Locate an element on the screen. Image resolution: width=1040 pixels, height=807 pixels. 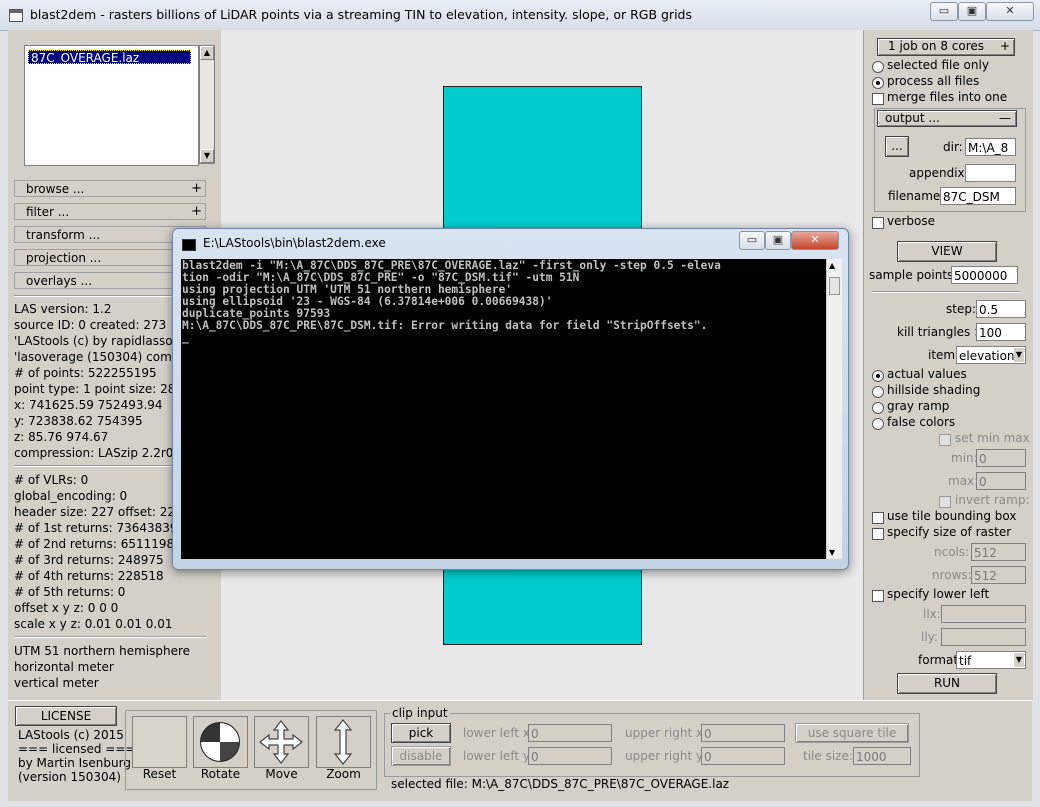
sample-points-input: 5000000 is located at coordinates (984, 275).